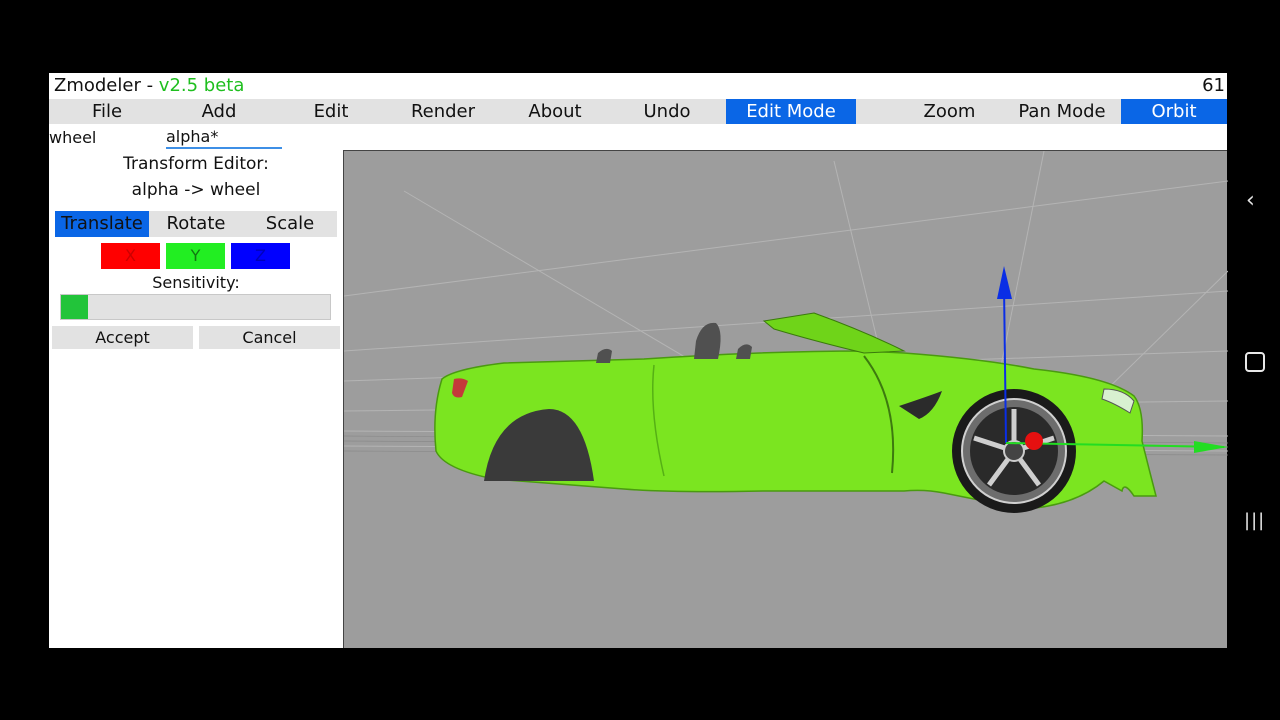 The height and width of the screenshot is (720, 1280). What do you see at coordinates (1254, 520) in the screenshot?
I see `recents-lines-icon: |||` at bounding box center [1254, 520].